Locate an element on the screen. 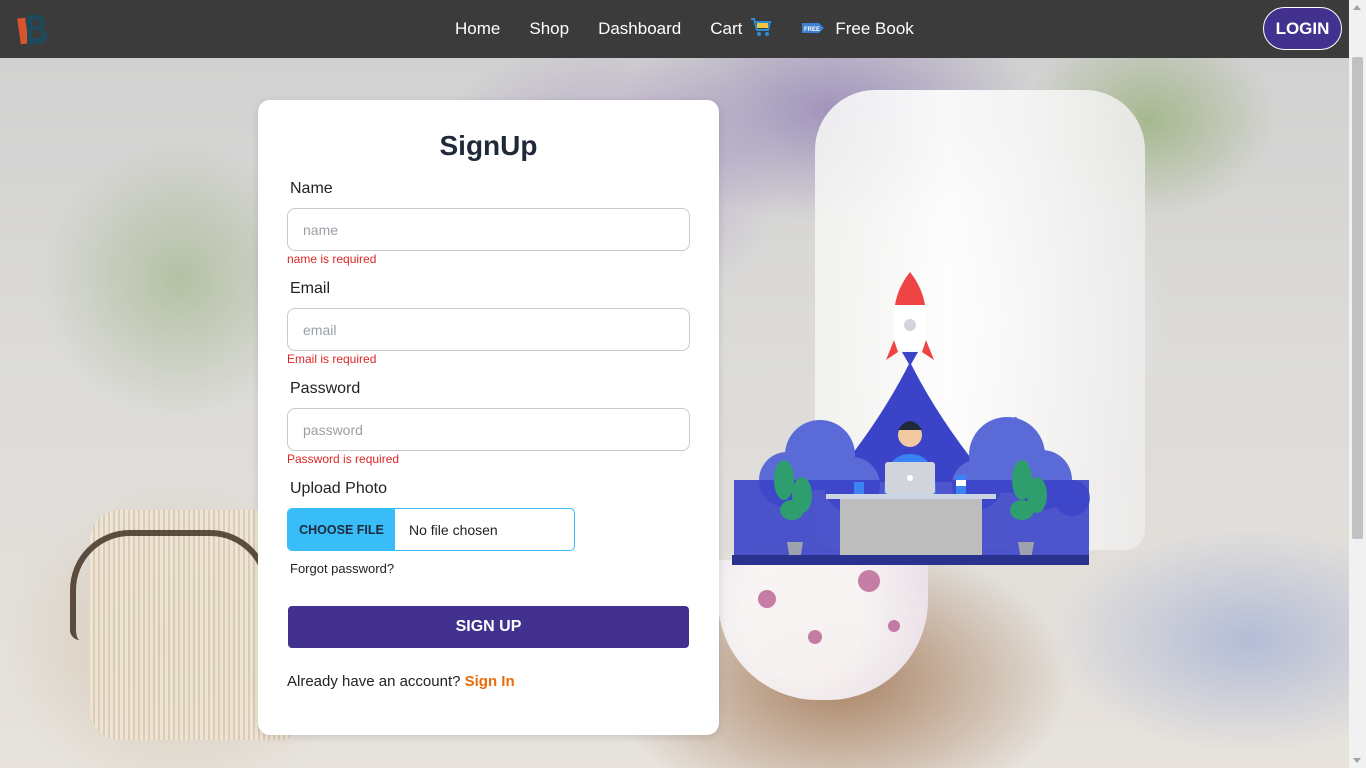 This screenshot has height=768, width=1366. nav-home: Home is located at coordinates (477, 29).